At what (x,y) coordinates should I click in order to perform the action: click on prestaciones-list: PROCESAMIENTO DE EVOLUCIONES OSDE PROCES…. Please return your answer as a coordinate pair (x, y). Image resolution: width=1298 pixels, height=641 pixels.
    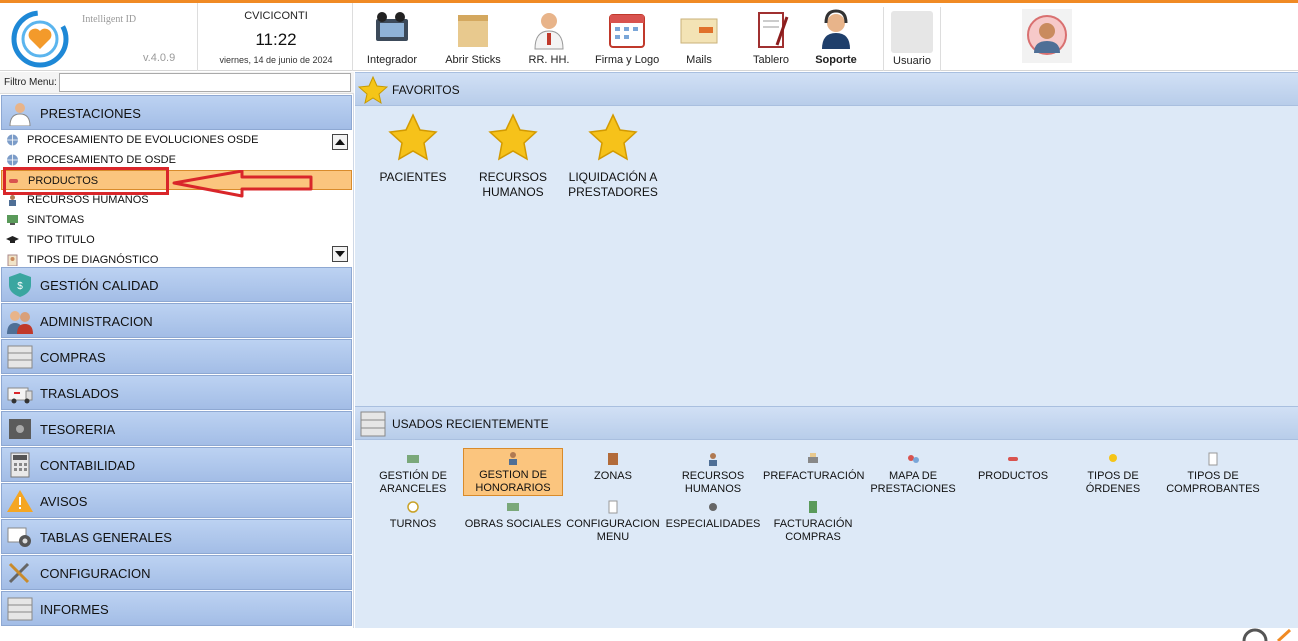
    Looking at the image, I should click on (176, 199).